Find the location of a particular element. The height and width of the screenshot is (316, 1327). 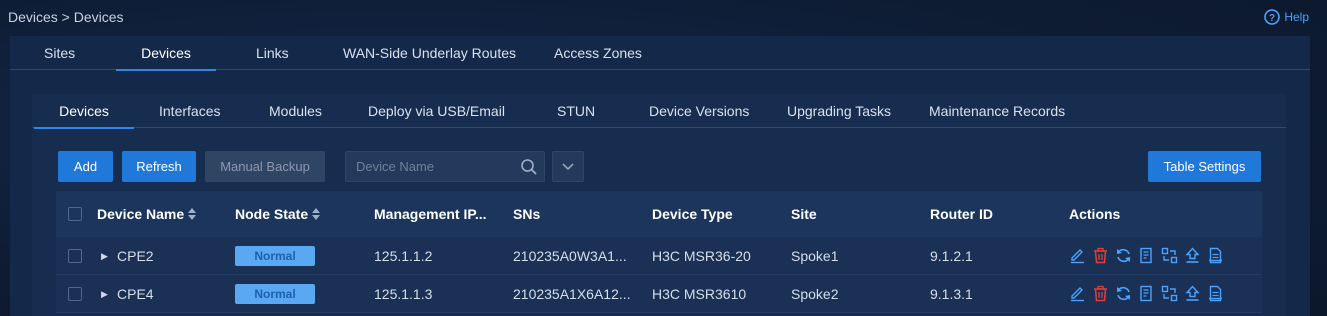

site-cell: Spoke1 is located at coordinates (815, 256).